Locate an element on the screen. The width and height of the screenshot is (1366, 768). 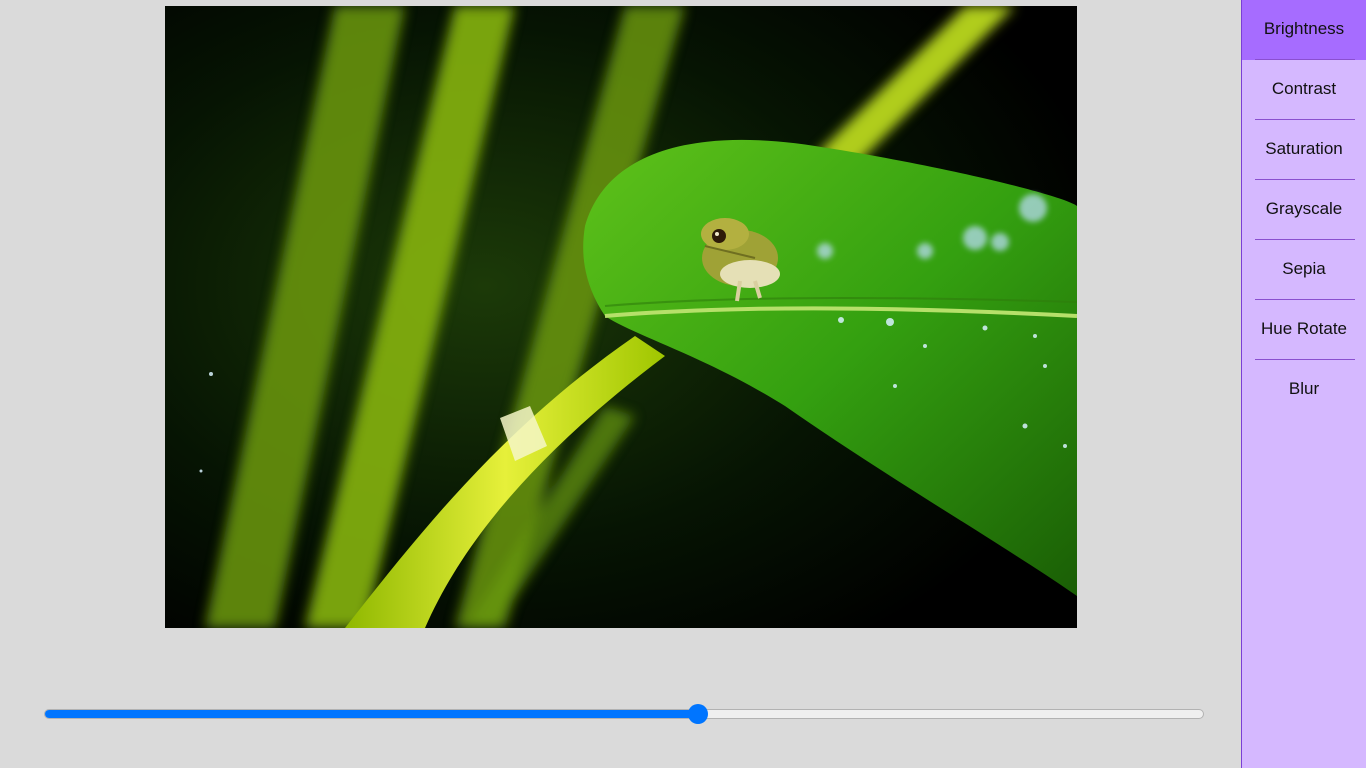
filter-item-blur: Blur is located at coordinates (1304, 390).